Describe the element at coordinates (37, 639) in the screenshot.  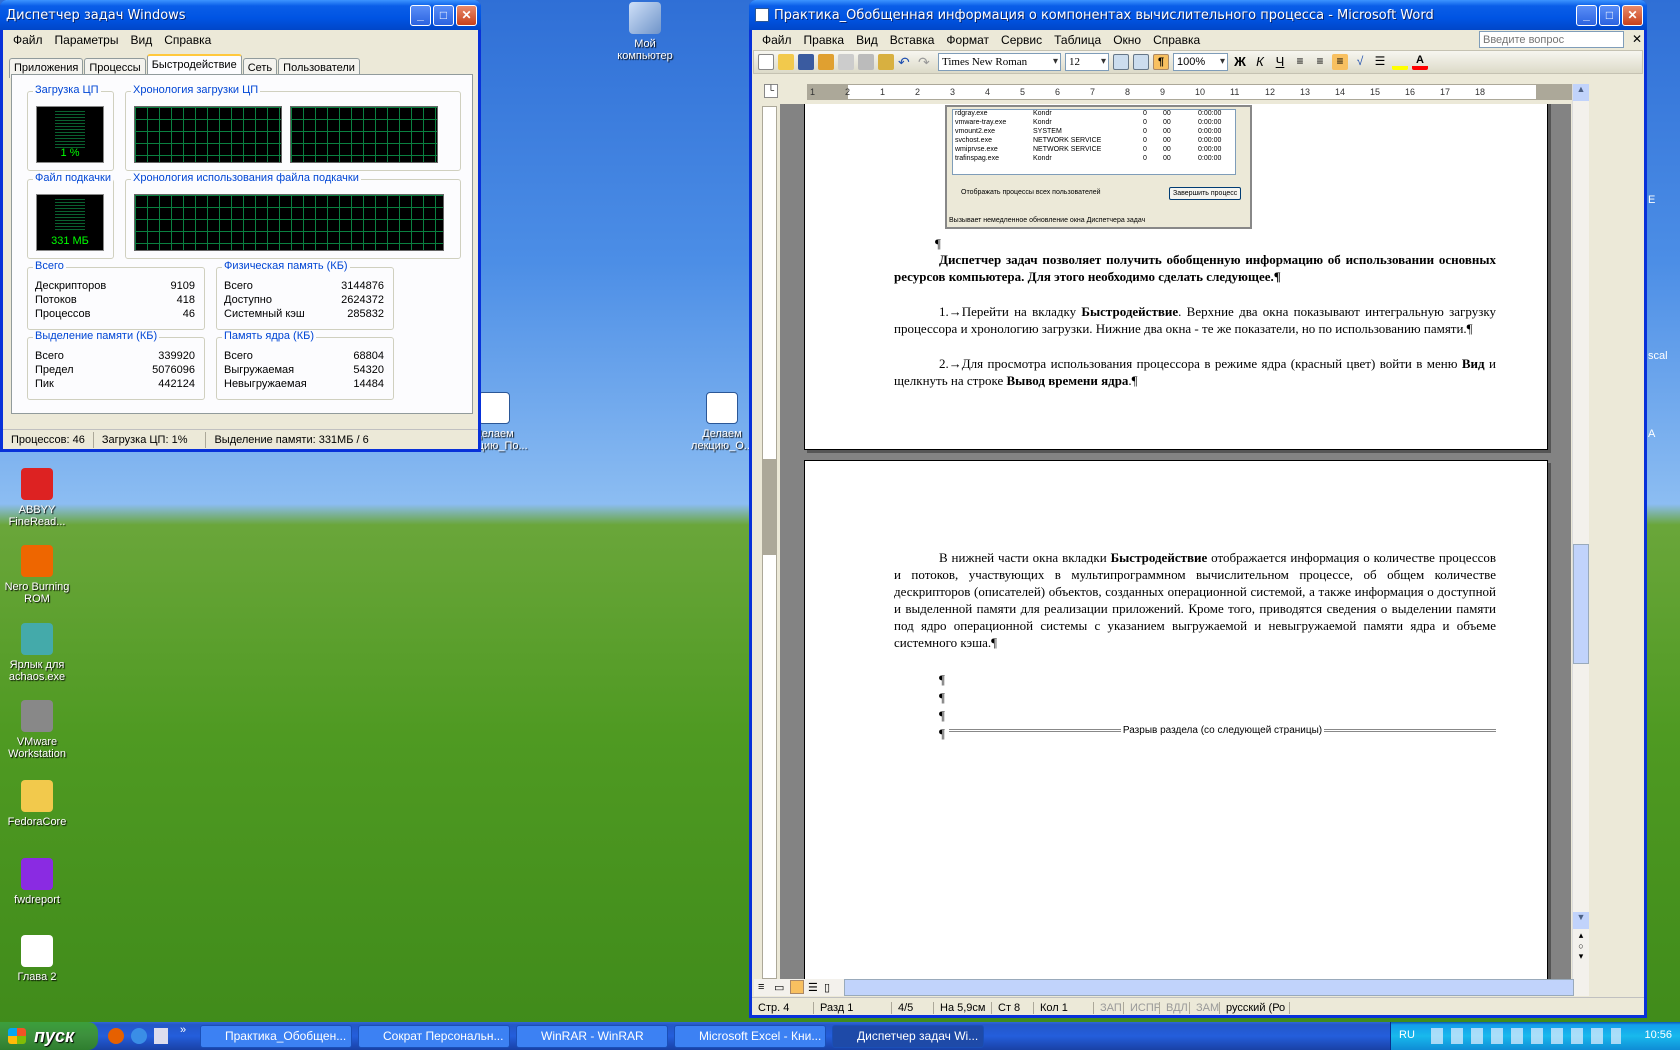
I see `achaos-icon` at that location.